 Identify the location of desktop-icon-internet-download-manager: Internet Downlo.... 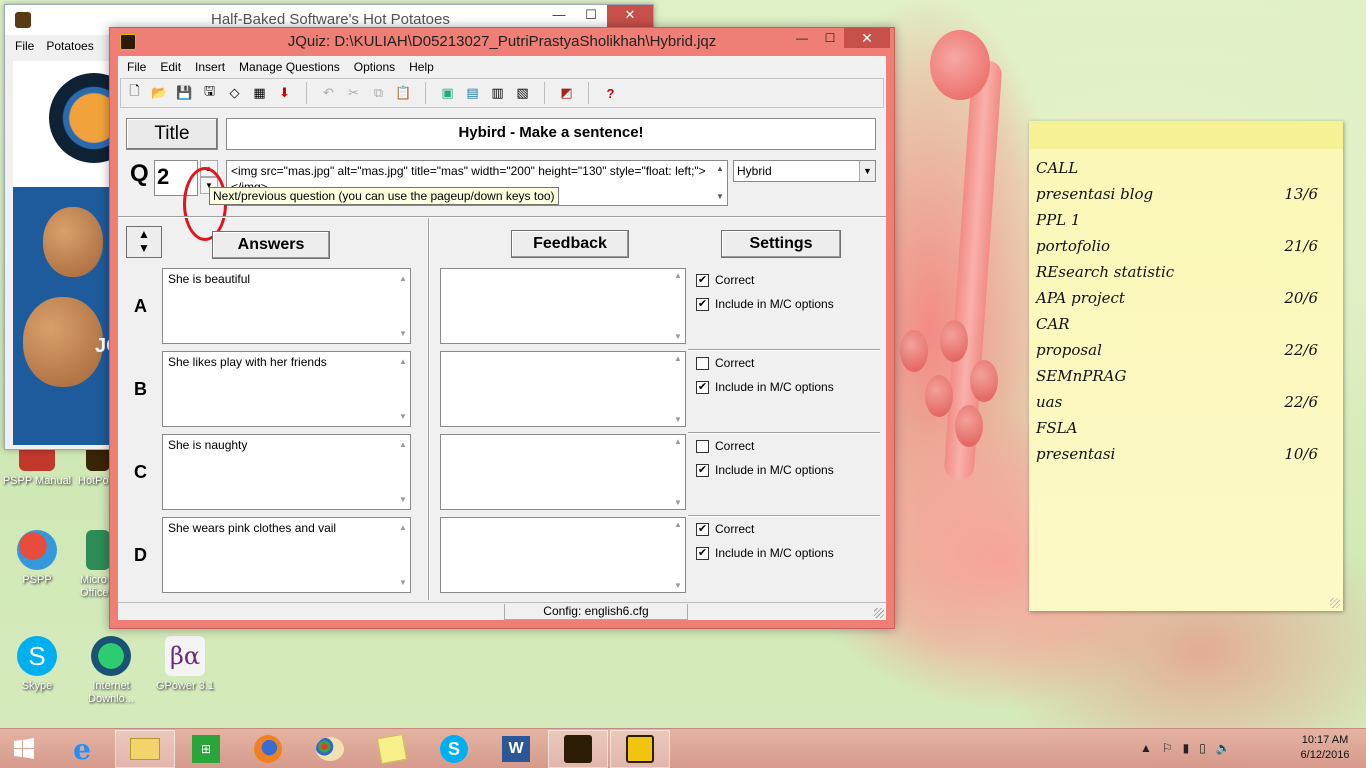
(111, 671).